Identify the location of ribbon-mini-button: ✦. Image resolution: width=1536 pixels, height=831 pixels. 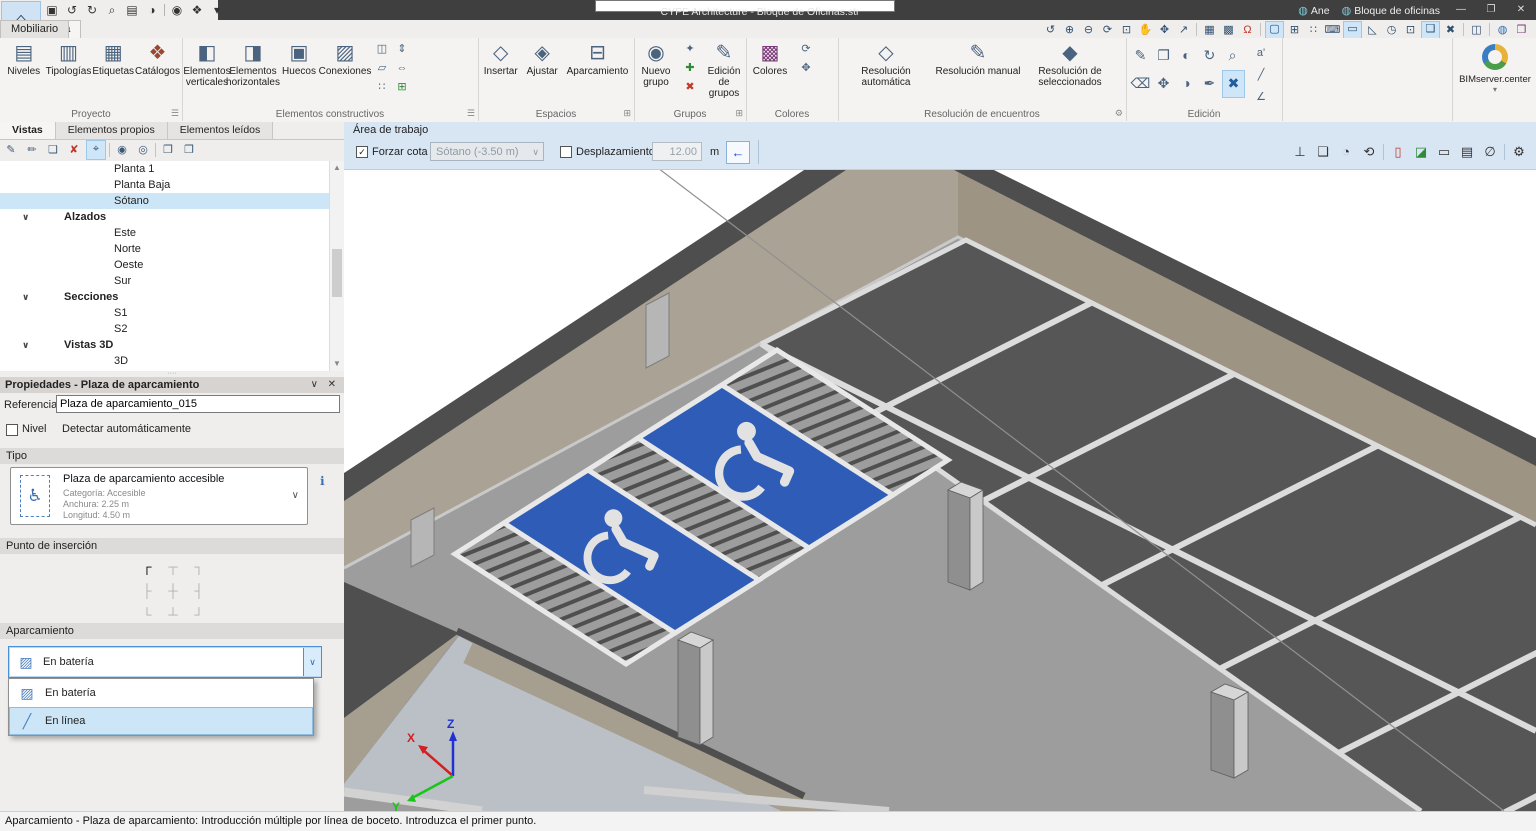
(690, 49).